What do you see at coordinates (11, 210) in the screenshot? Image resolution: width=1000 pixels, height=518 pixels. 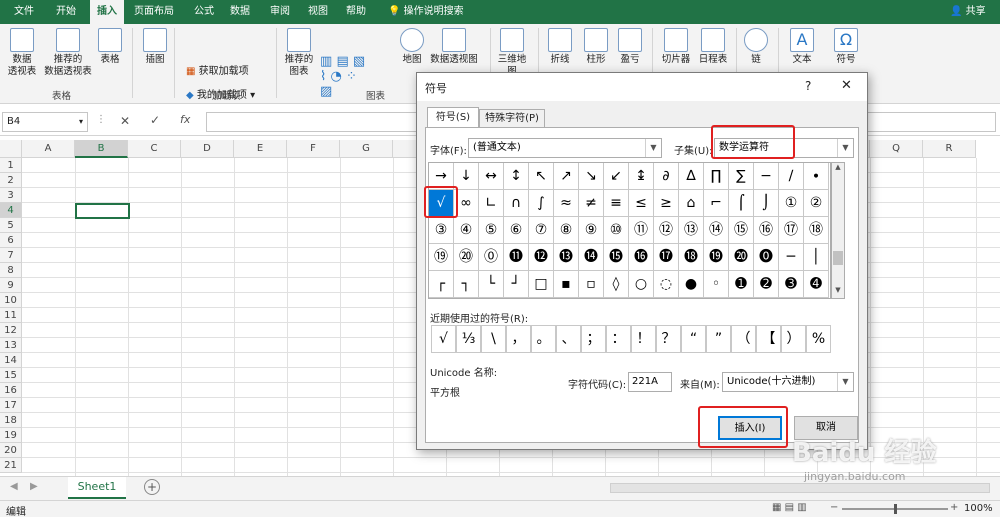 I see `row-header-4: 4` at bounding box center [11, 210].